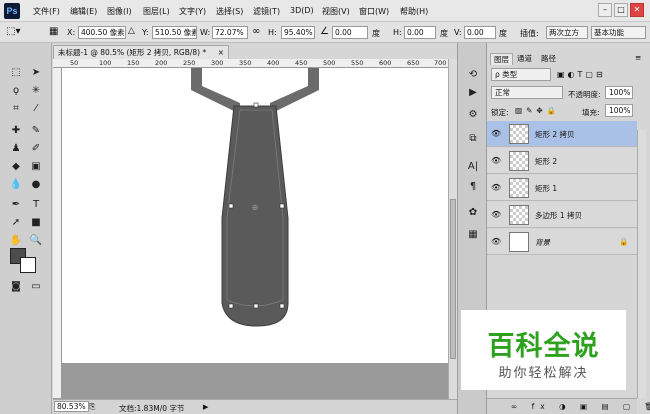 This screenshot has height=414, width=650. Describe the element at coordinates (36, 109) in the screenshot. I see `eyedropper-icon: ⁄` at that location.